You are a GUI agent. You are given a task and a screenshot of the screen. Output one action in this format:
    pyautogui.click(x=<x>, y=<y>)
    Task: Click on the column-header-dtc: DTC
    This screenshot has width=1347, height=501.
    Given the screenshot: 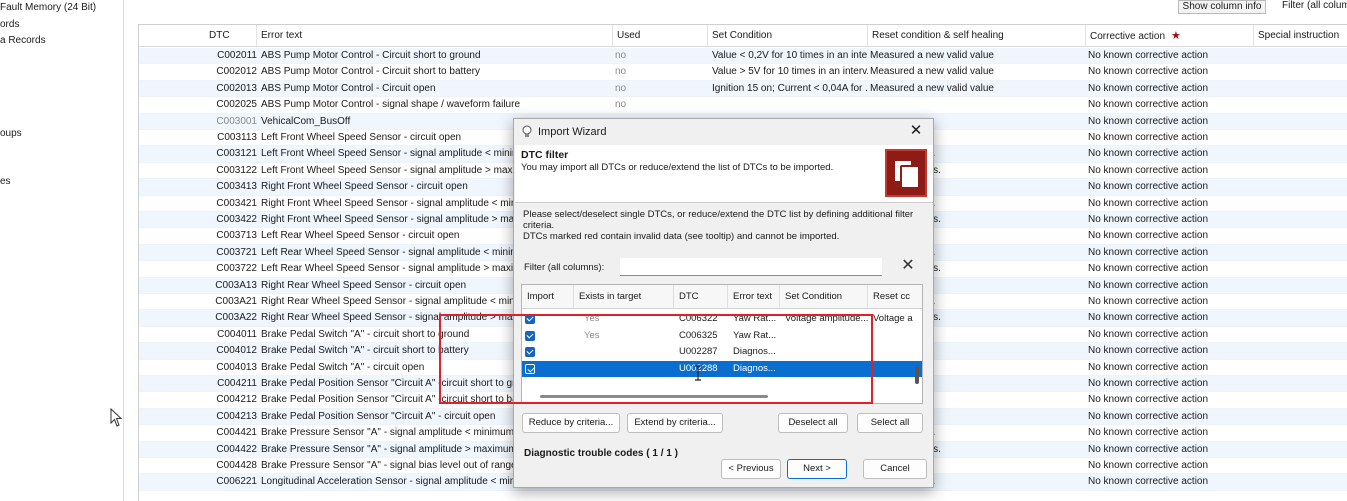 What is the action you would take?
    pyautogui.click(x=198, y=36)
    